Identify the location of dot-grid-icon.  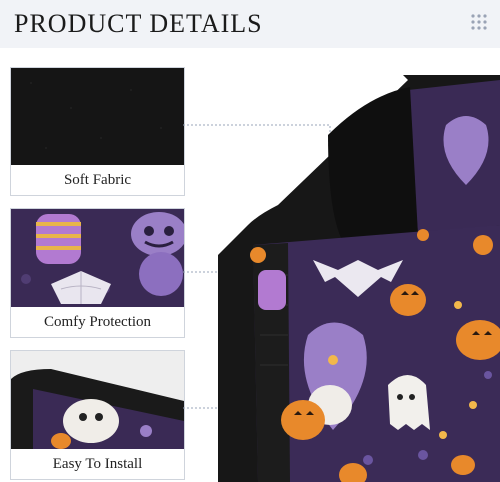
(479, 22).